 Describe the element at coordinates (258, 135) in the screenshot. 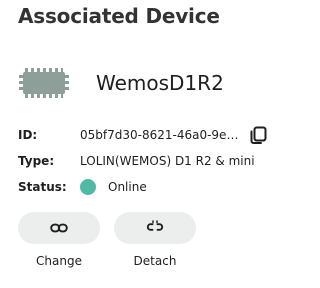

I see `copy-icon` at that location.